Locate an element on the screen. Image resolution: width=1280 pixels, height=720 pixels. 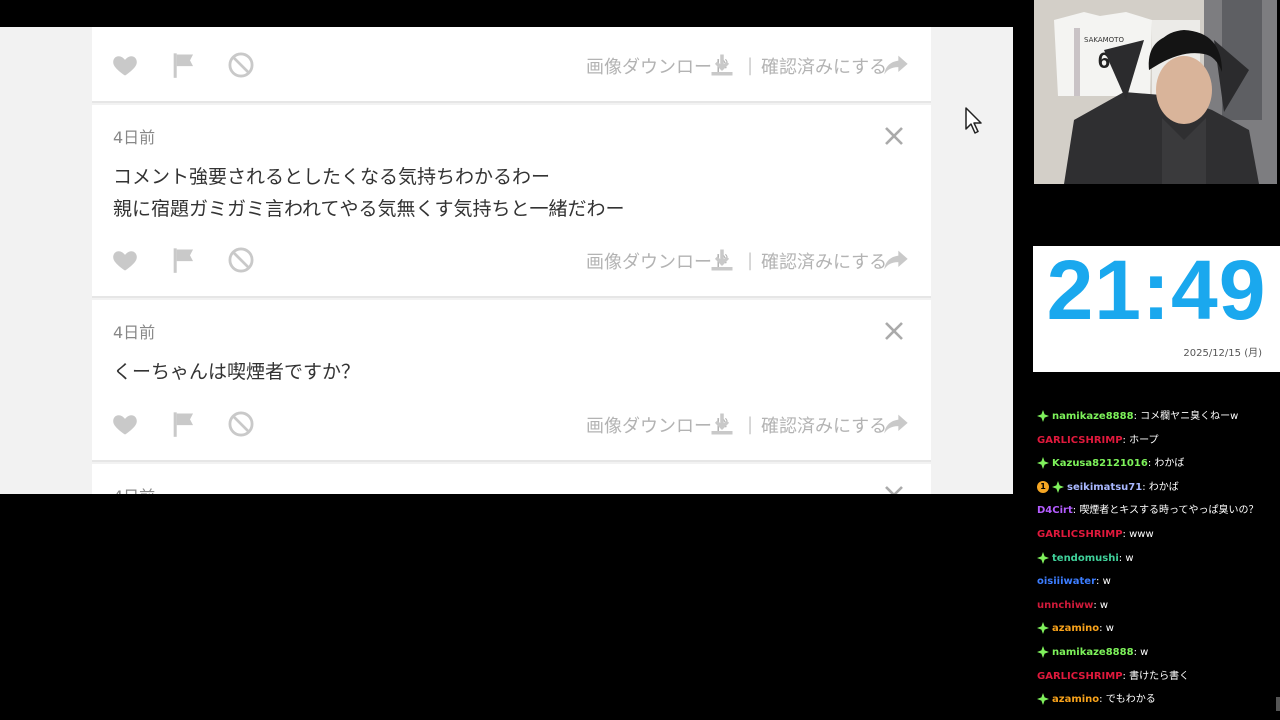
chat-message: 1 seikimatsu71: わかば is located at coordinates (1108, 488).